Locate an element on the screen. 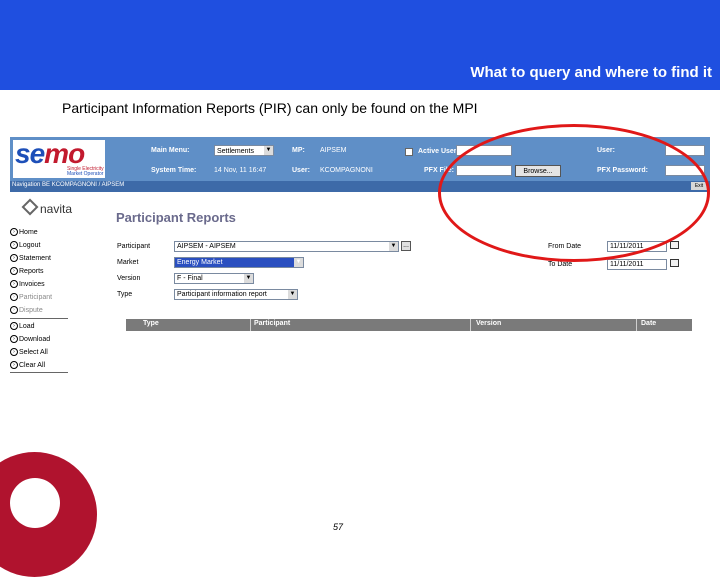  market-select: Energy Market ▼ is located at coordinates (239, 262).